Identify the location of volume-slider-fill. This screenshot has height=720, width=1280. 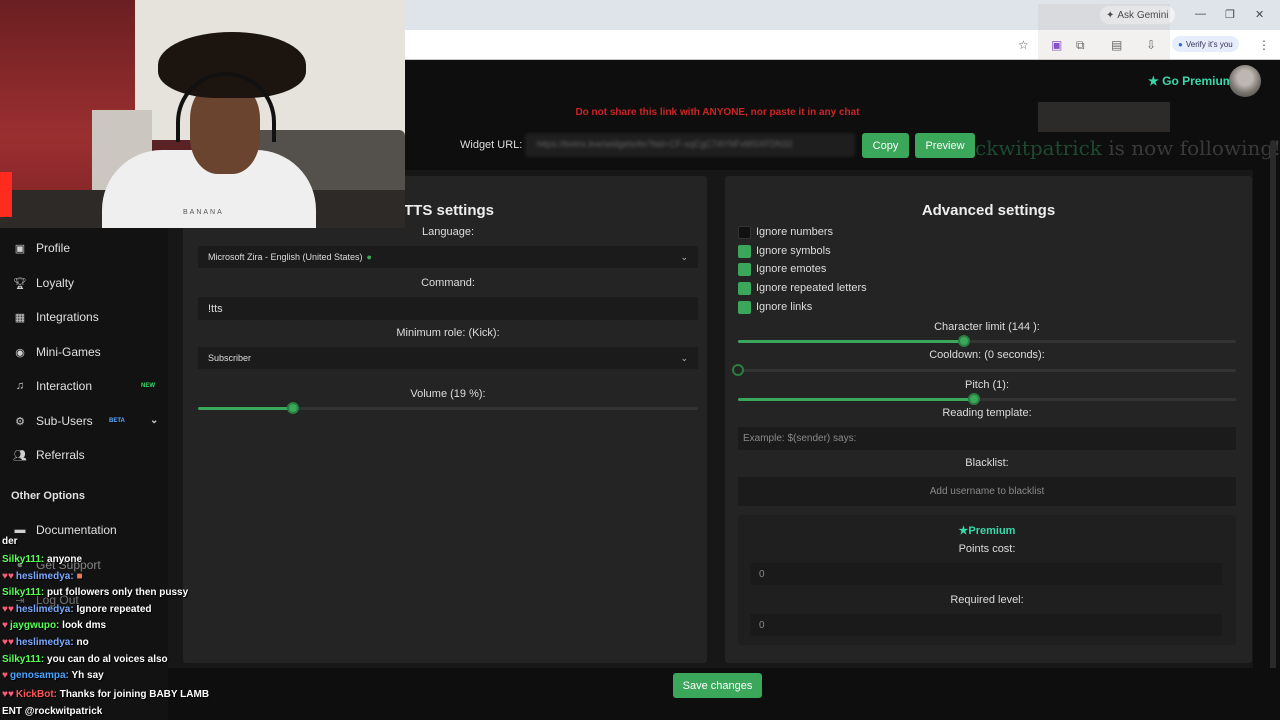
(245, 408).